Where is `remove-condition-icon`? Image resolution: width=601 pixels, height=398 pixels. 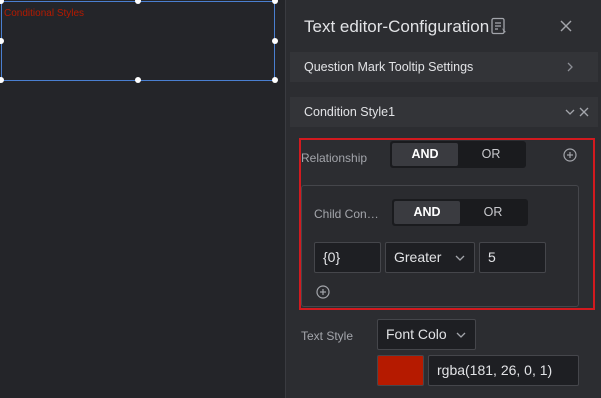 remove-condition-icon is located at coordinates (584, 112).